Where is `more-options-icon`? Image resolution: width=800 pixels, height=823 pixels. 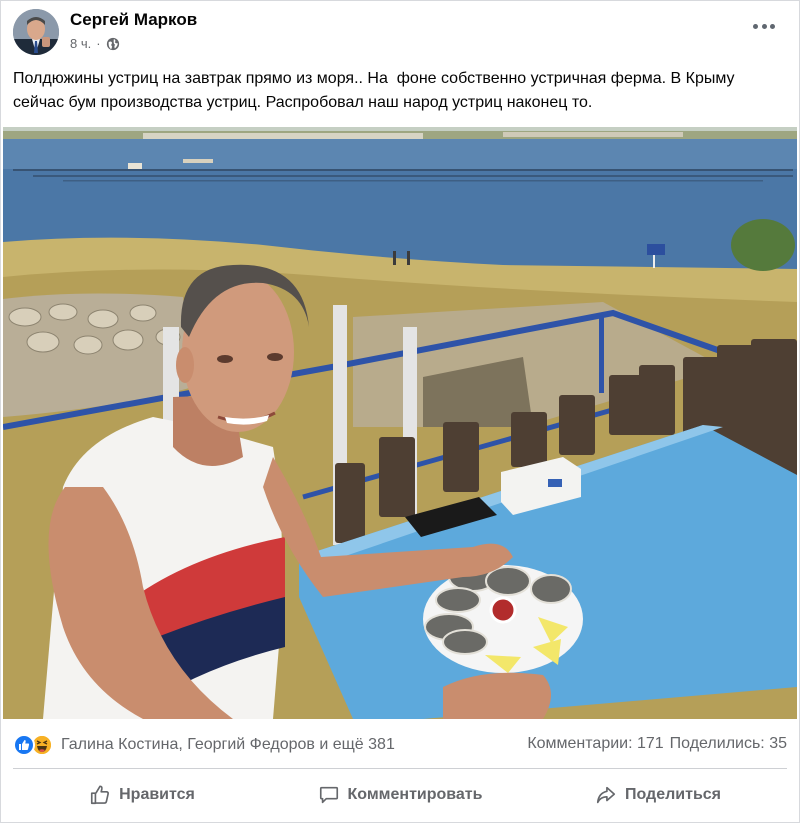 more-options-icon is located at coordinates (764, 26).